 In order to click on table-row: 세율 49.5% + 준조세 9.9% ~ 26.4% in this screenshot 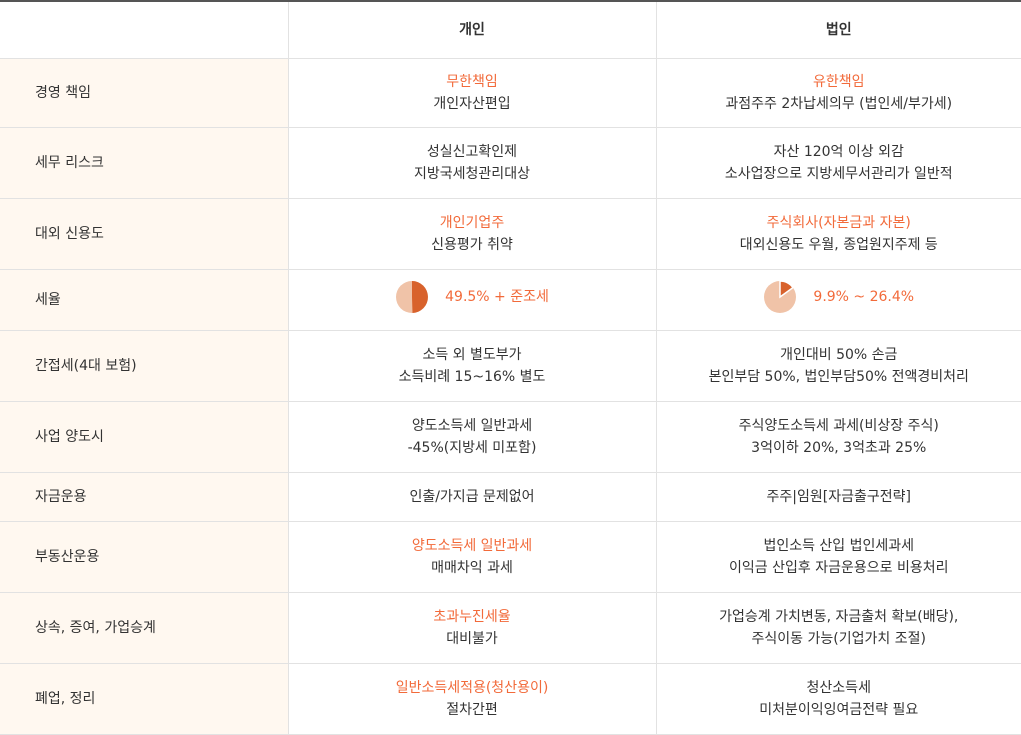, I will do `click(510, 300)`.